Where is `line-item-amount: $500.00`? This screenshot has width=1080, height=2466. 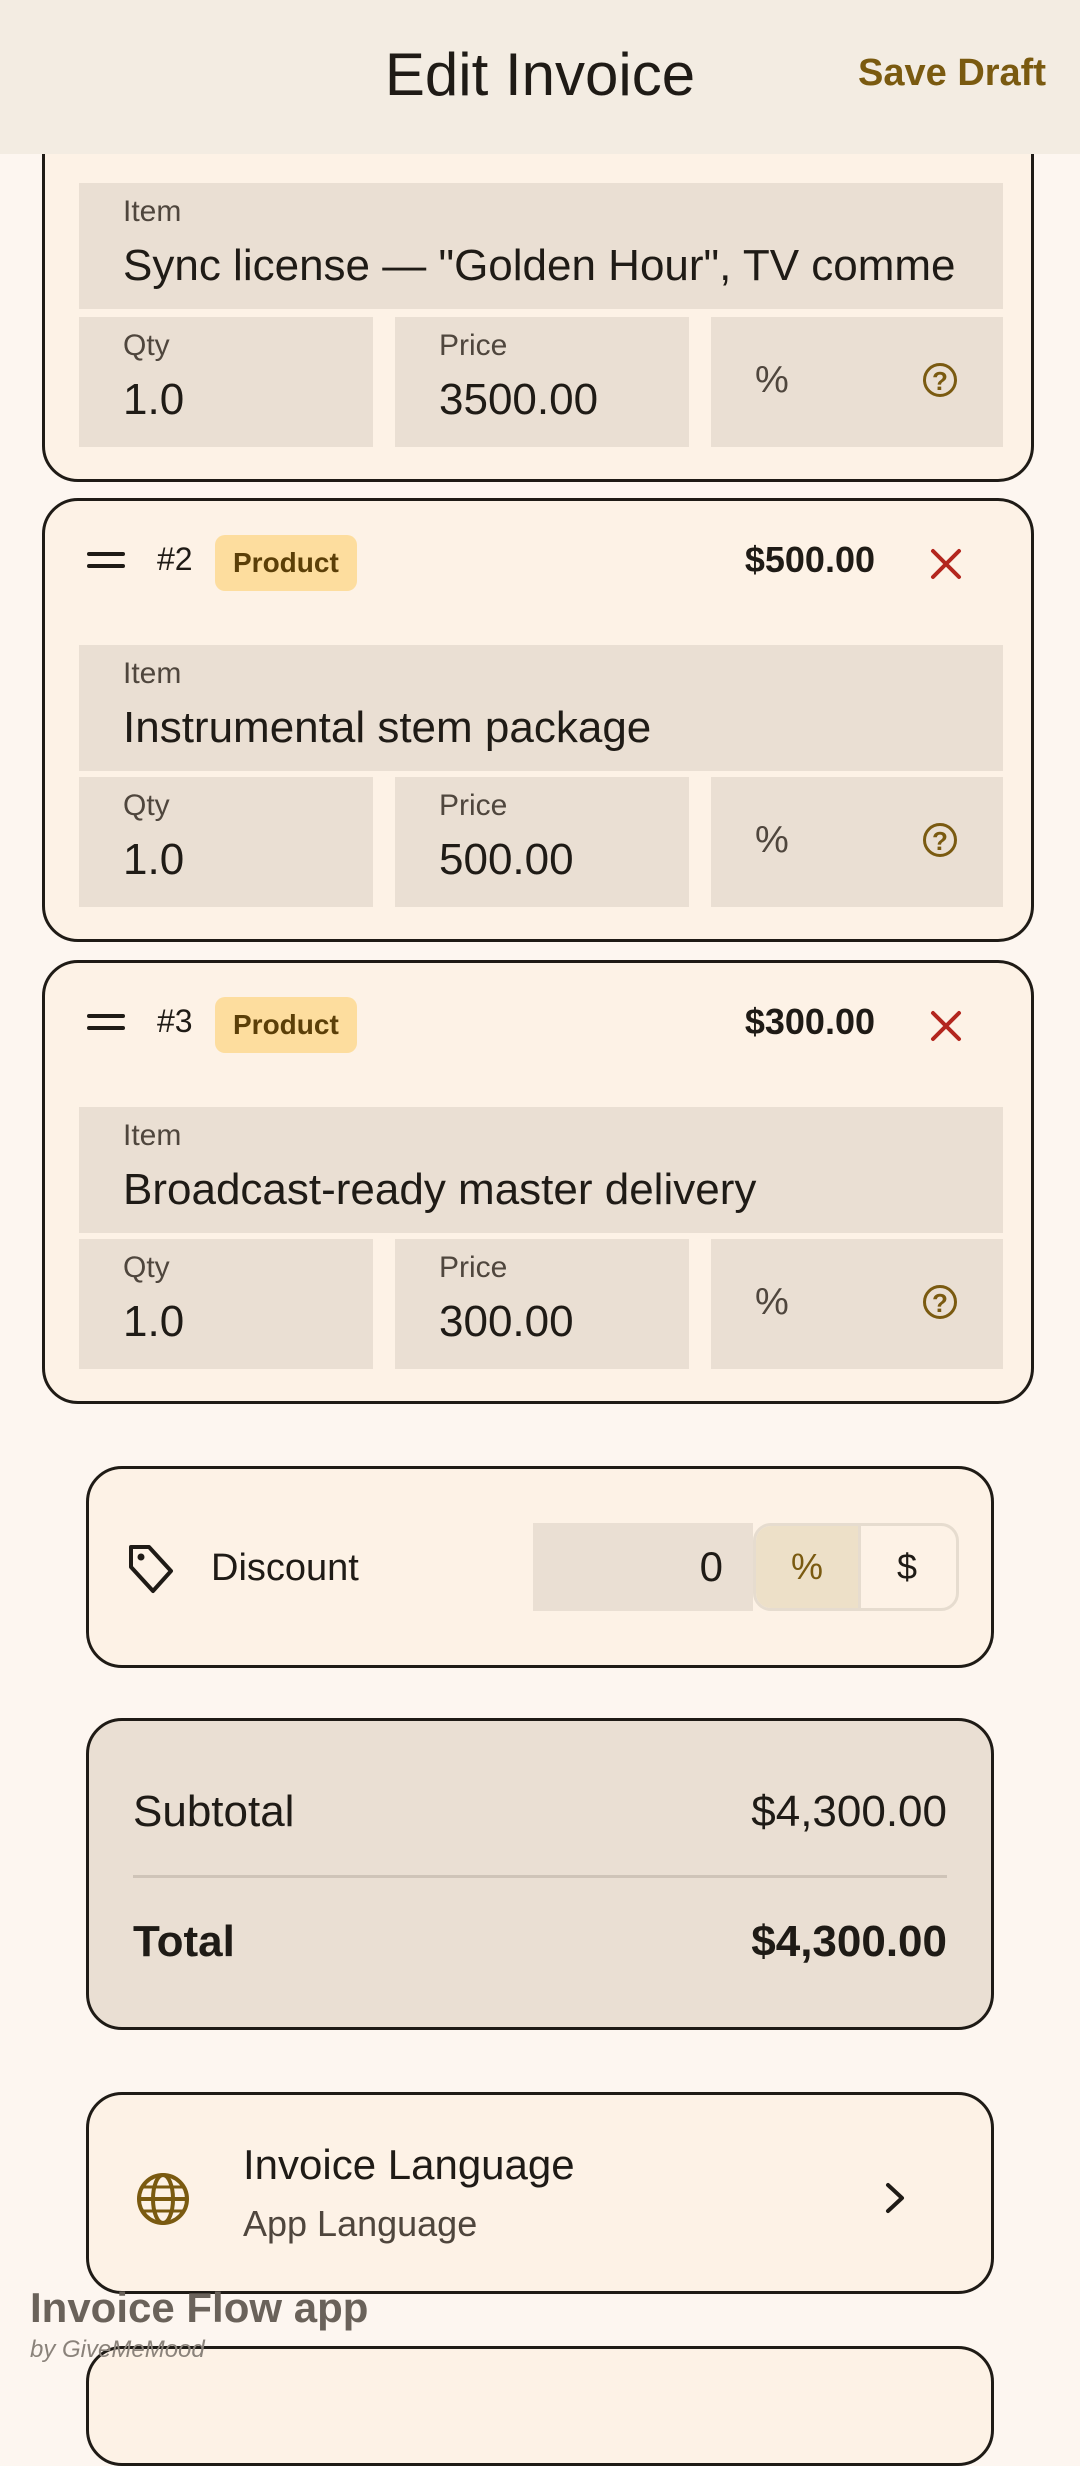 line-item-amount: $500.00 is located at coordinates (809, 559).